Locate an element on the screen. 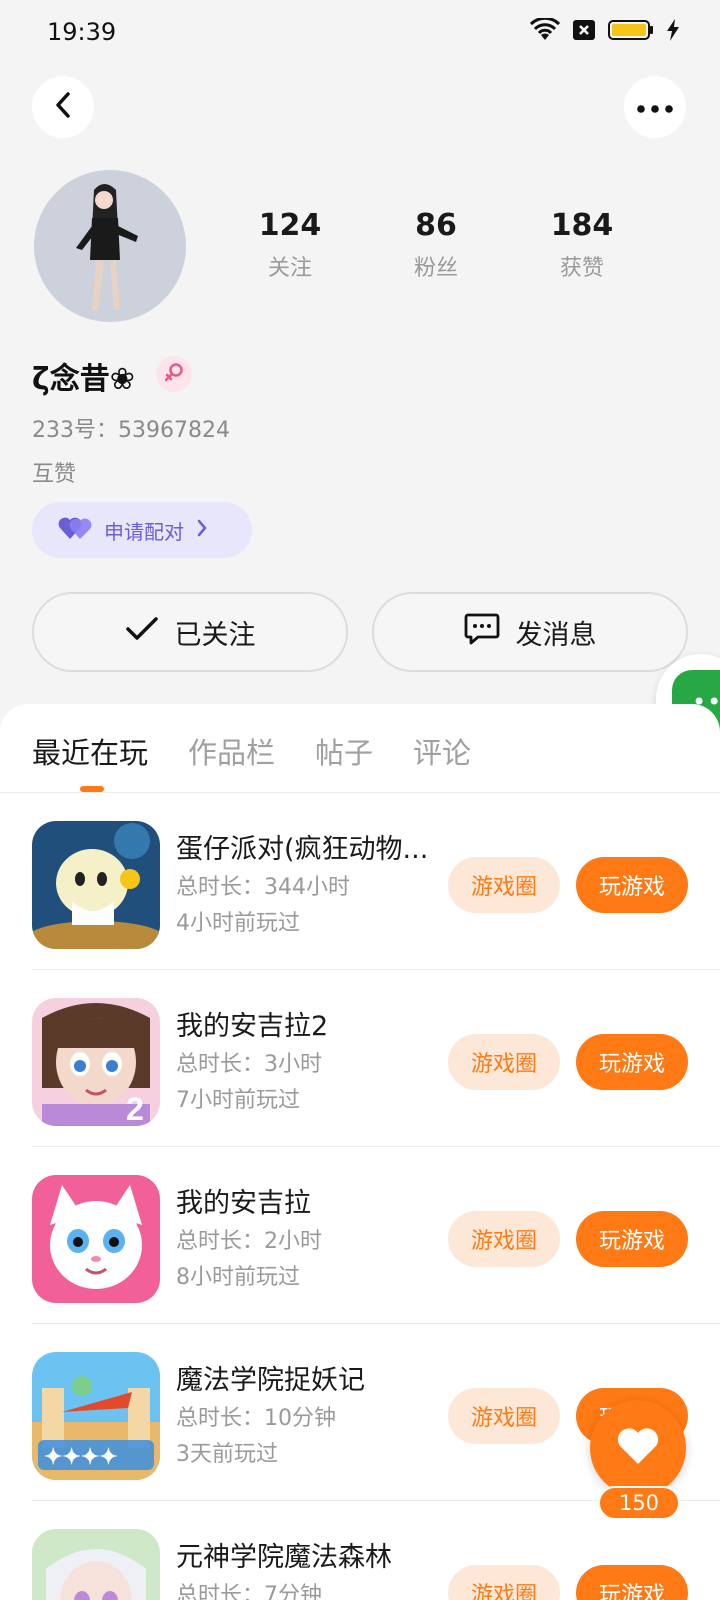  chevron-left-icon is located at coordinates (63, 107).